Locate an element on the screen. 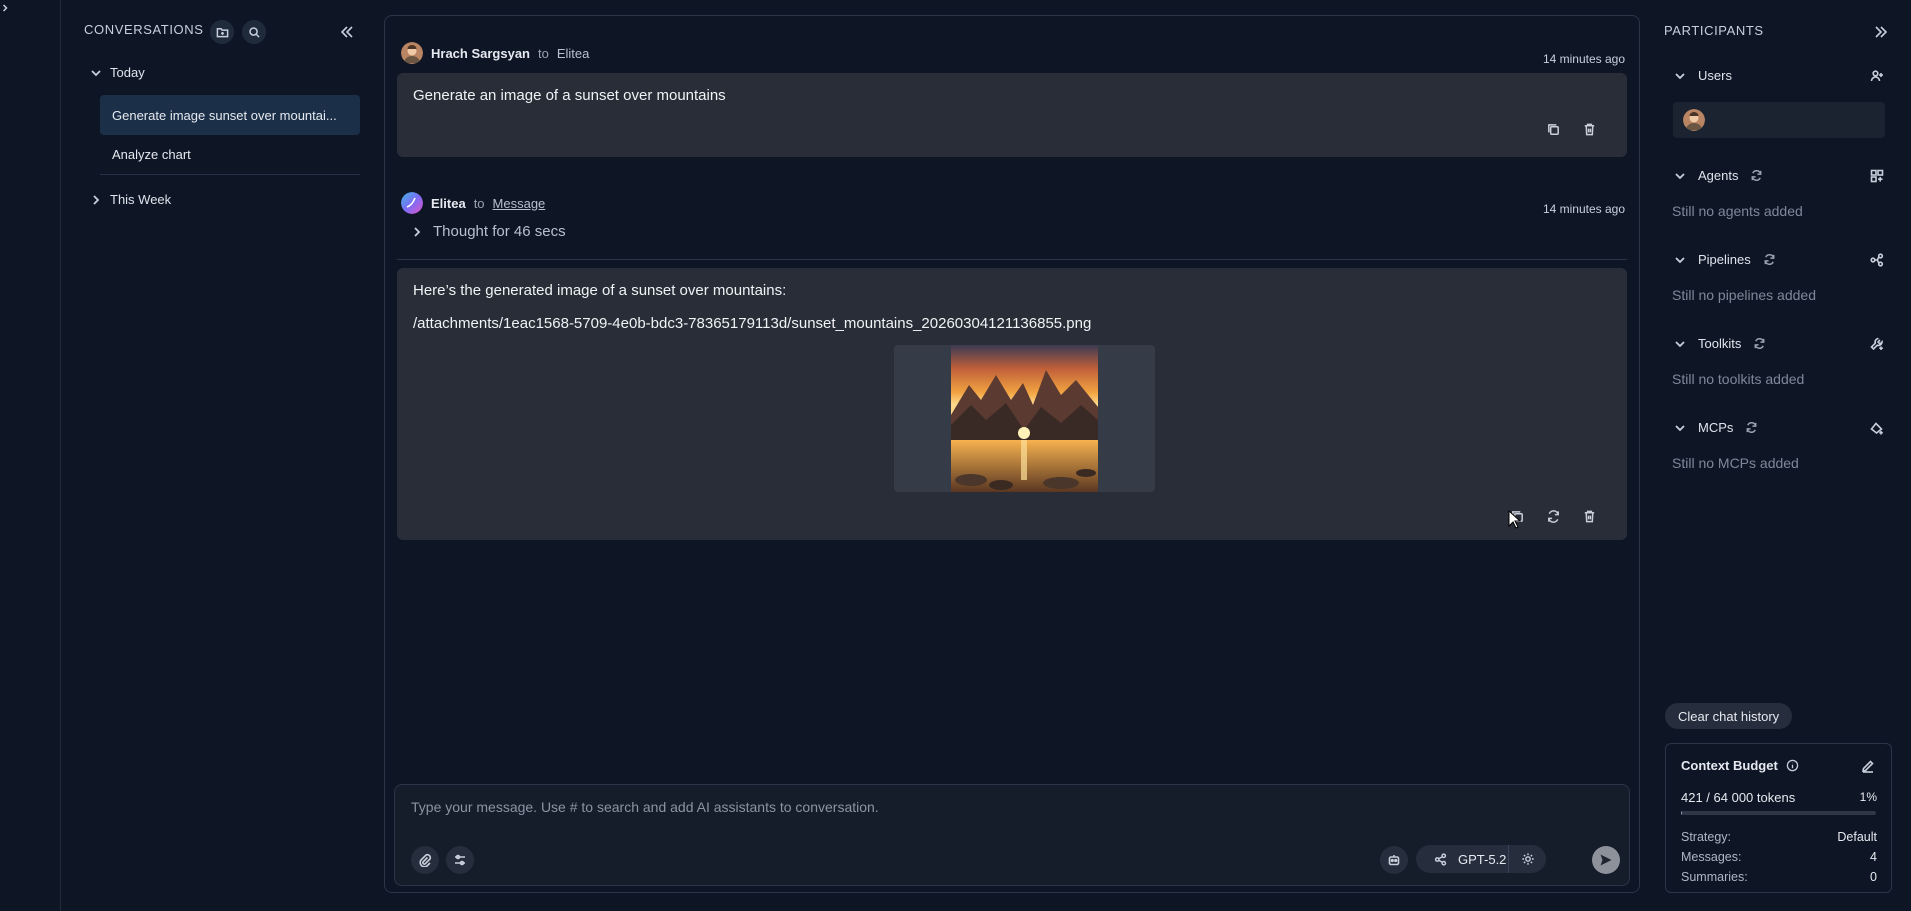  expand-sidebar-button is located at coordinates (30, 455).